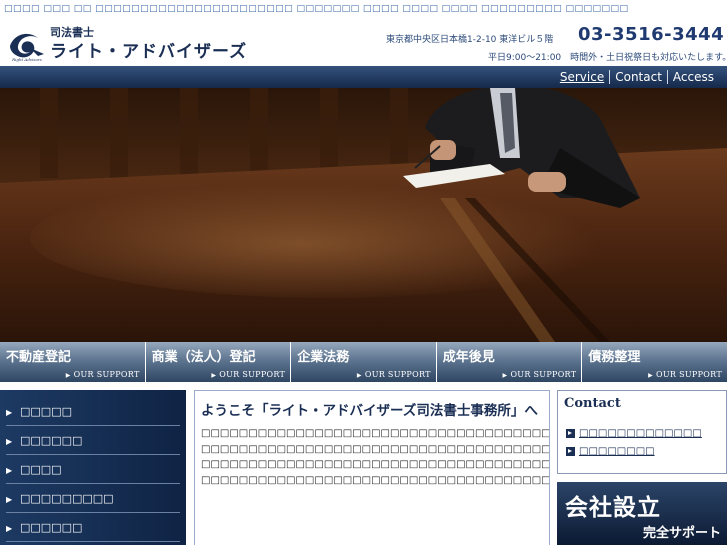 This screenshot has width=727, height=545. I want to click on top-nav-bar: Service Contact Access, so click(363, 77).